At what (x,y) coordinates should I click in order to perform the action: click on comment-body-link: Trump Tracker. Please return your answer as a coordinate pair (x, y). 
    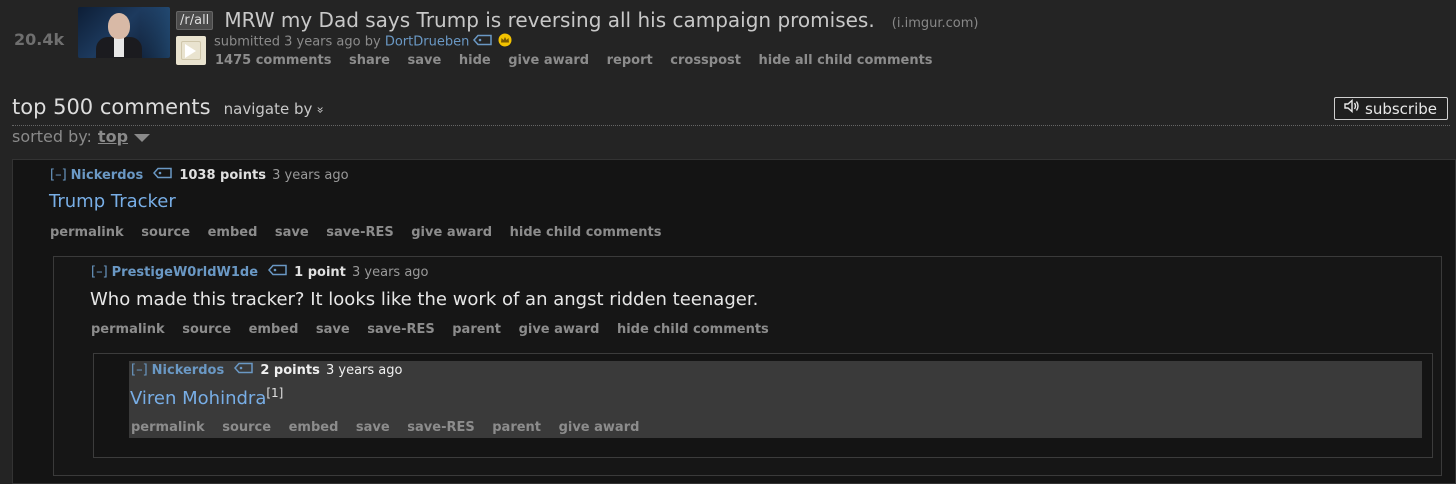
    Looking at the image, I should click on (112, 201).